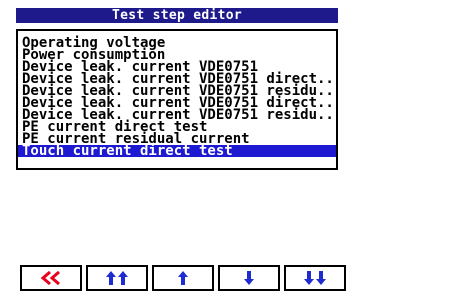 The image size is (454, 306). I want to click on arrow-down-icon, so click(249, 278).